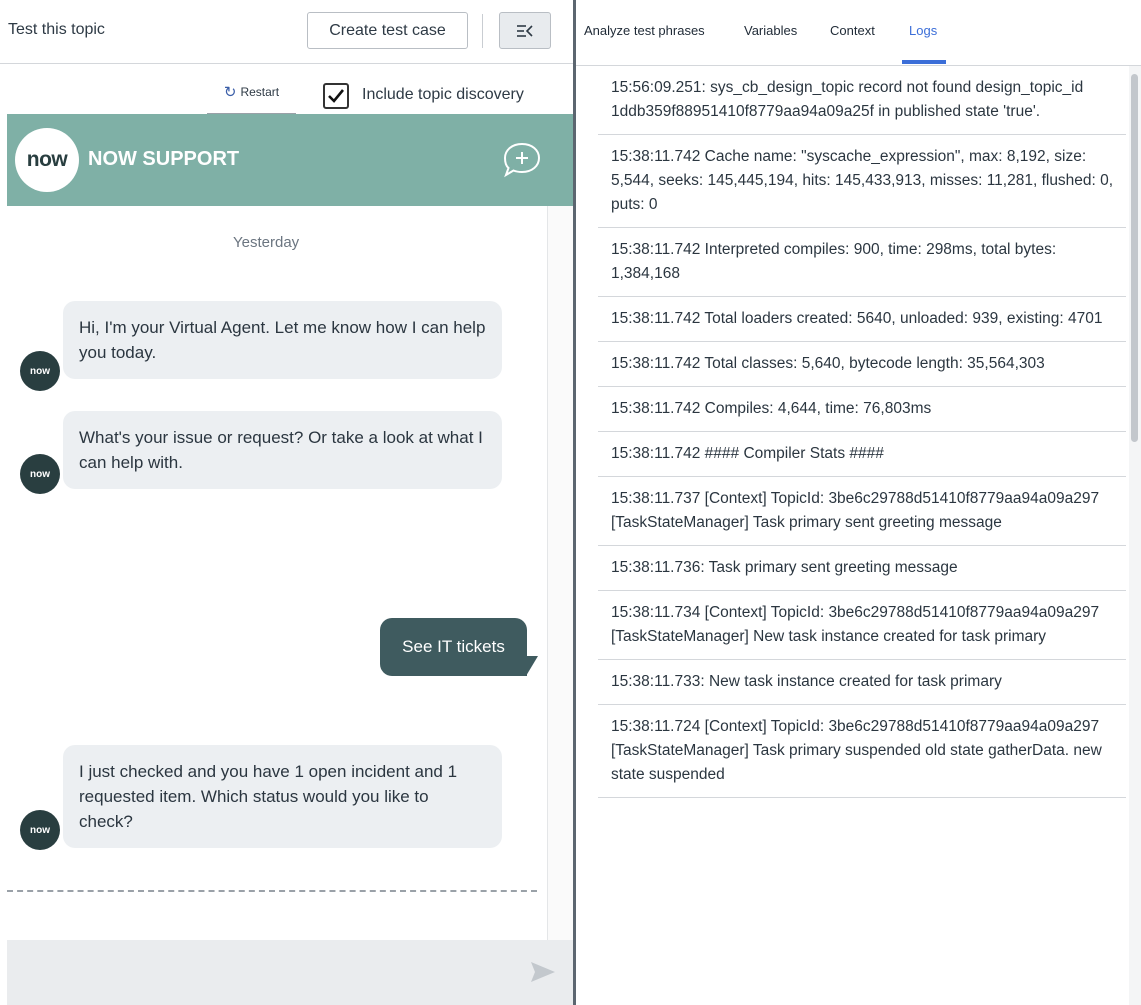  What do you see at coordinates (287, 32) in the screenshot?
I see `test-panel-header: Test this topic Create test case` at bounding box center [287, 32].